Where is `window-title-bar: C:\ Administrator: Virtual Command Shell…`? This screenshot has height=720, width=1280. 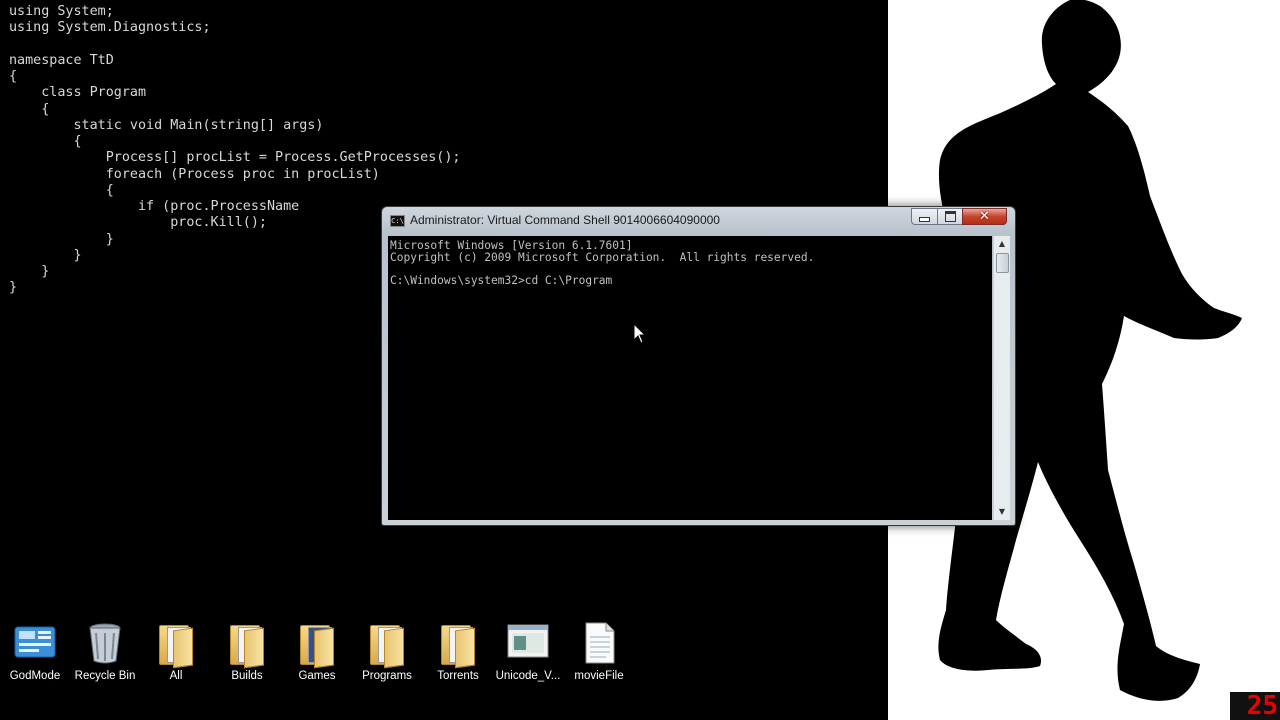 window-title-bar: C:\ Administrator: Virtual Command Shell… is located at coordinates (698, 221).